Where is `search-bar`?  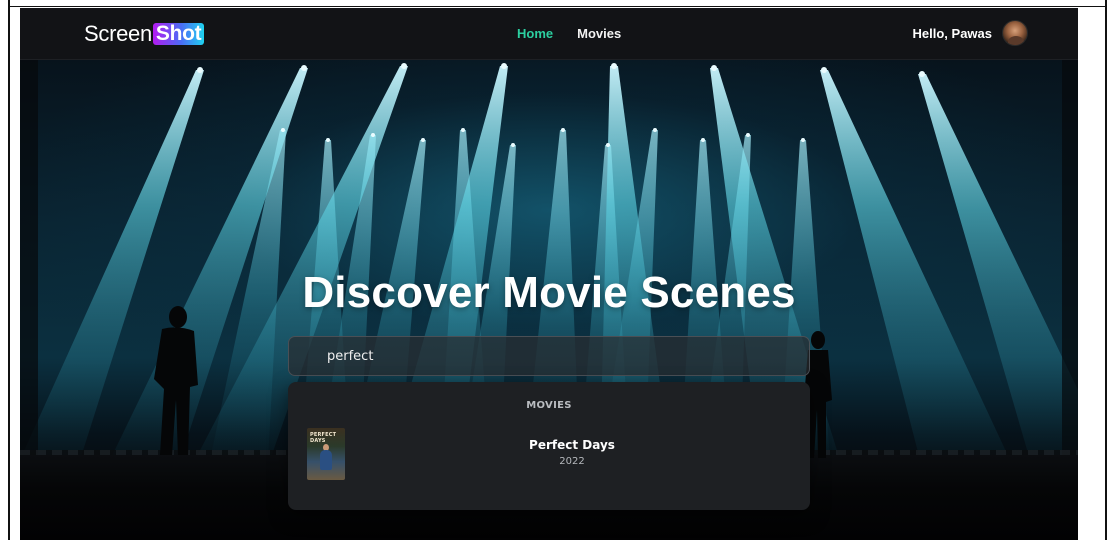 search-bar is located at coordinates (549, 356).